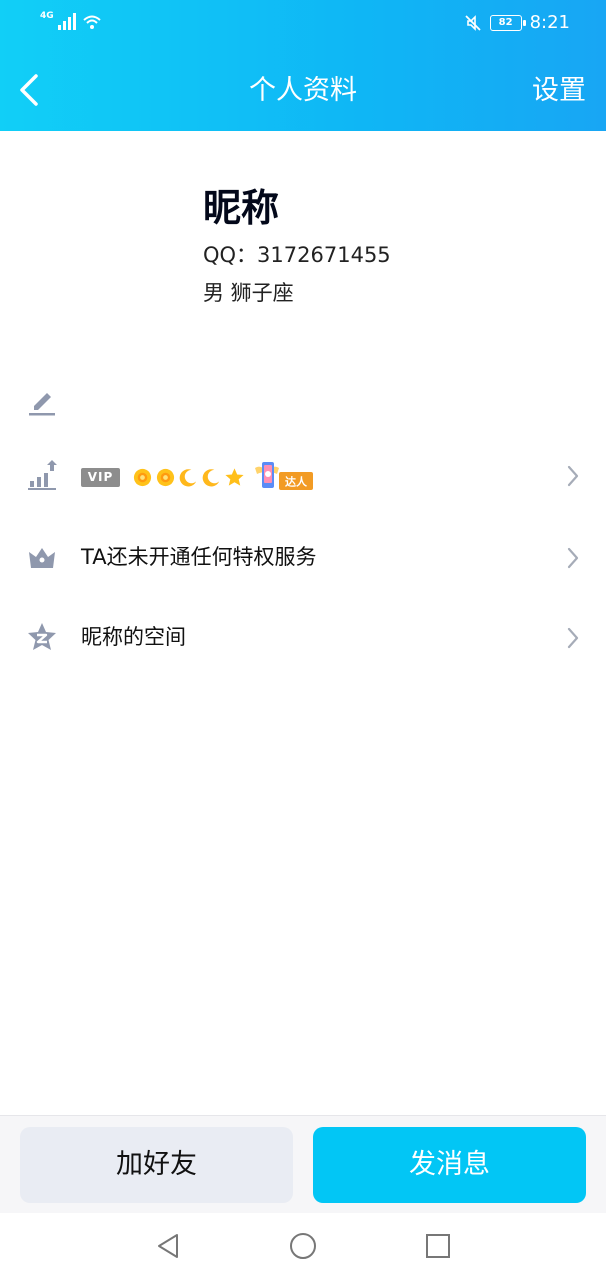  I want to click on battery-level: 82, so click(505, 22).